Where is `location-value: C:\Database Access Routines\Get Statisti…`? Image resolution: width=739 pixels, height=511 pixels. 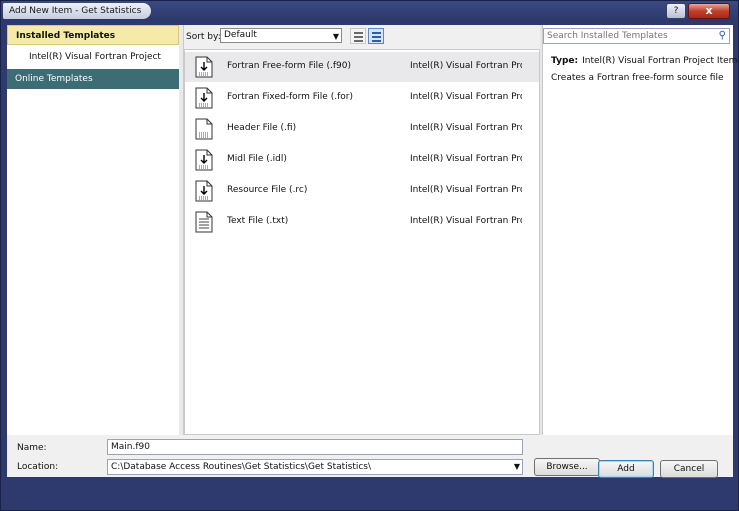 location-value: C:\Database Access Routines\Get Statisti… is located at coordinates (241, 467).